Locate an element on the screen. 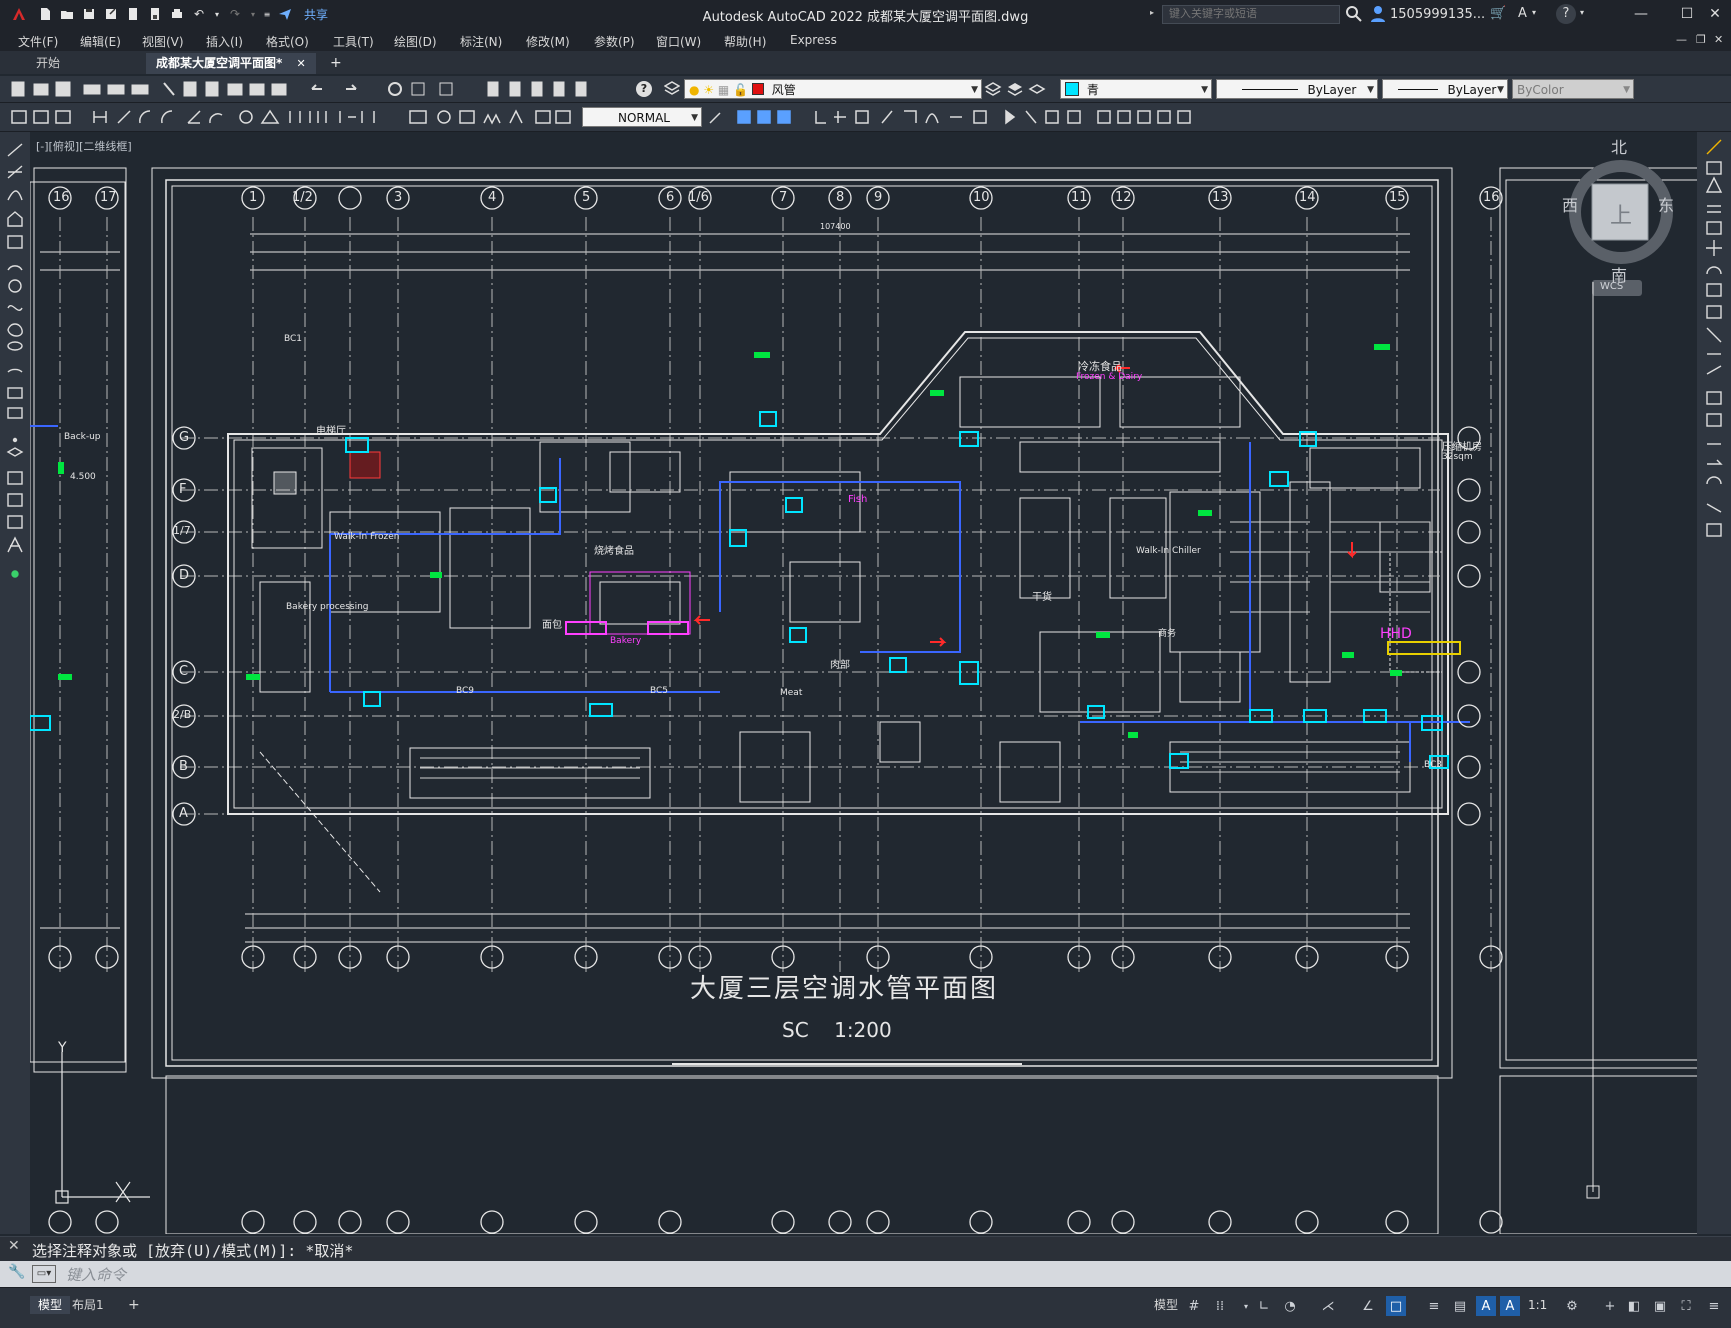  linetype-dropdown: ByLayer ▼ is located at coordinates (1297, 89).